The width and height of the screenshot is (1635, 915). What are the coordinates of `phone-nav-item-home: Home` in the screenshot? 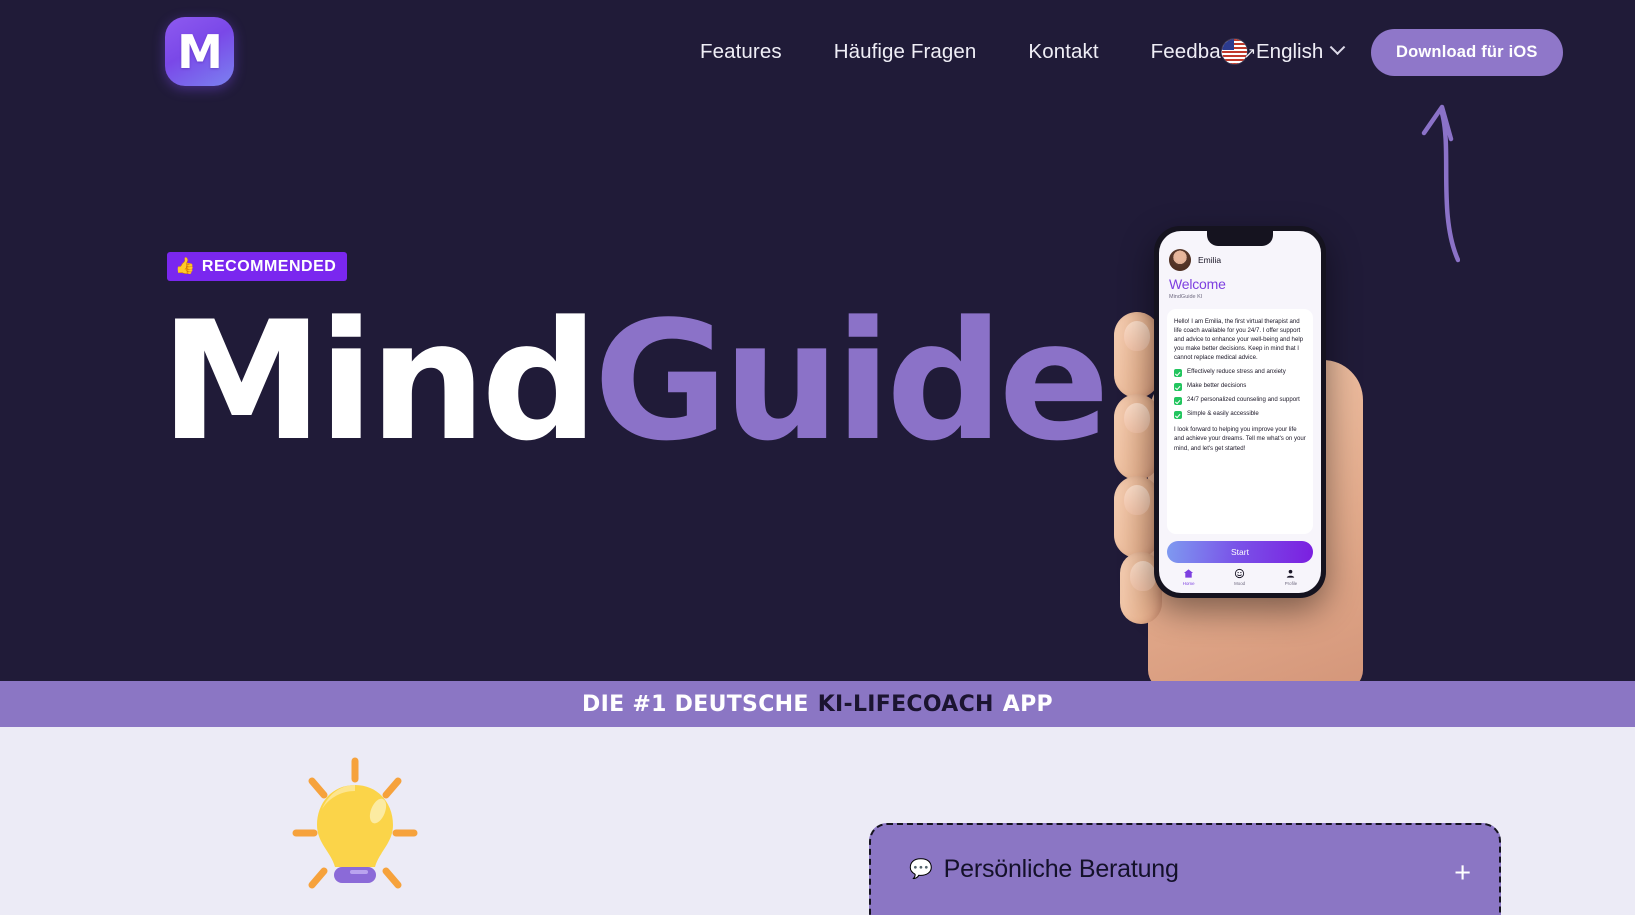 It's located at (1189, 577).